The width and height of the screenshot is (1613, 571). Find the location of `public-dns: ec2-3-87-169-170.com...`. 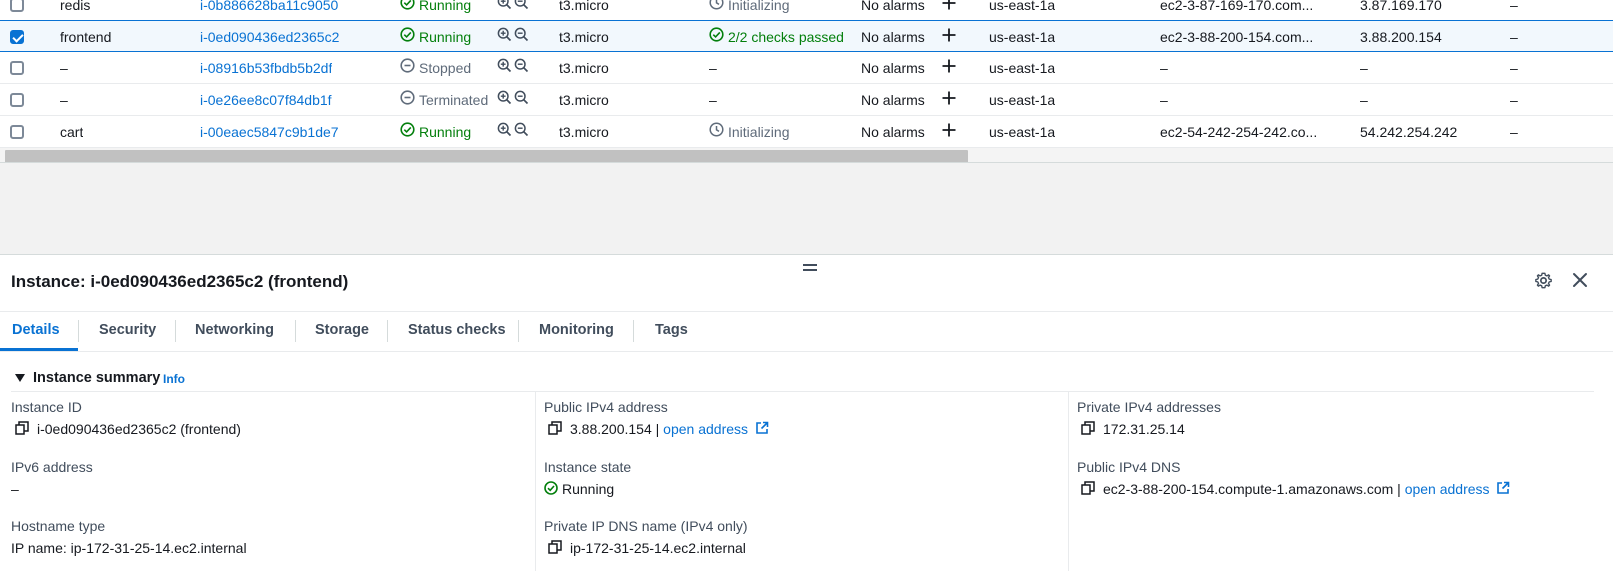

public-dns: ec2-3-87-169-170.com... is located at coordinates (1237, 6).